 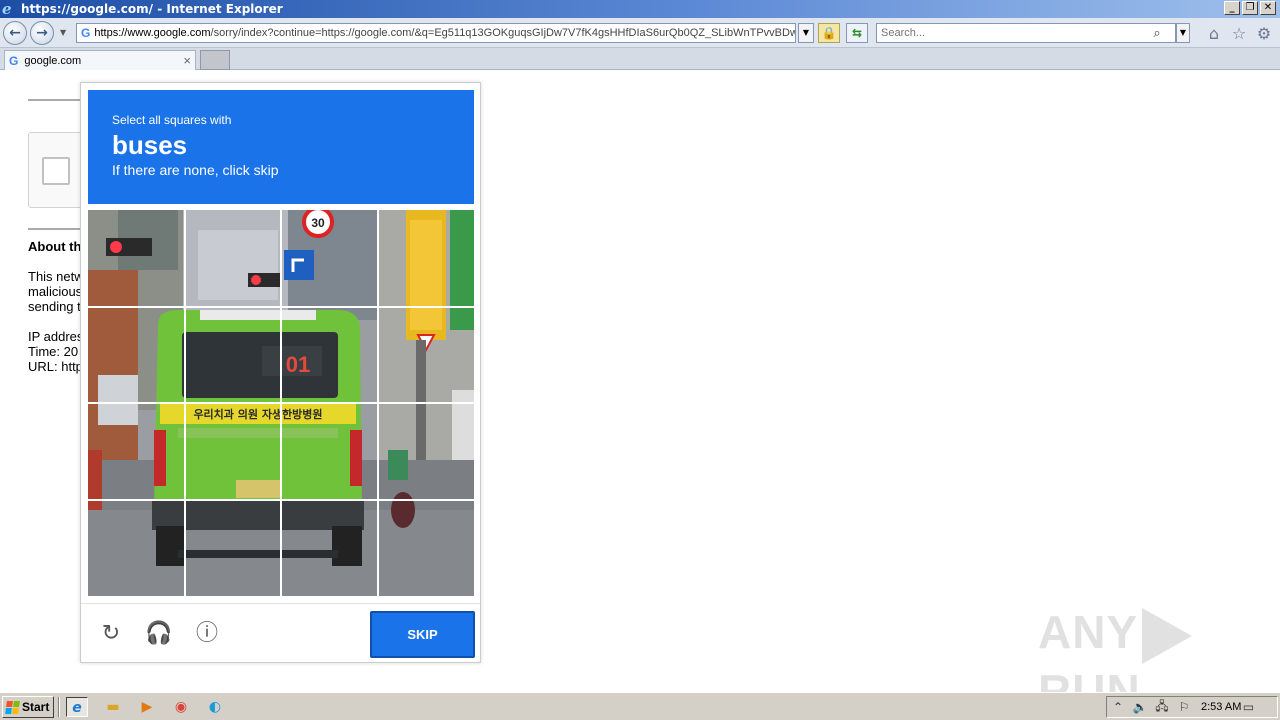 What do you see at coordinates (187, 60) in the screenshot?
I see `close-tab-icon: ×` at bounding box center [187, 60].